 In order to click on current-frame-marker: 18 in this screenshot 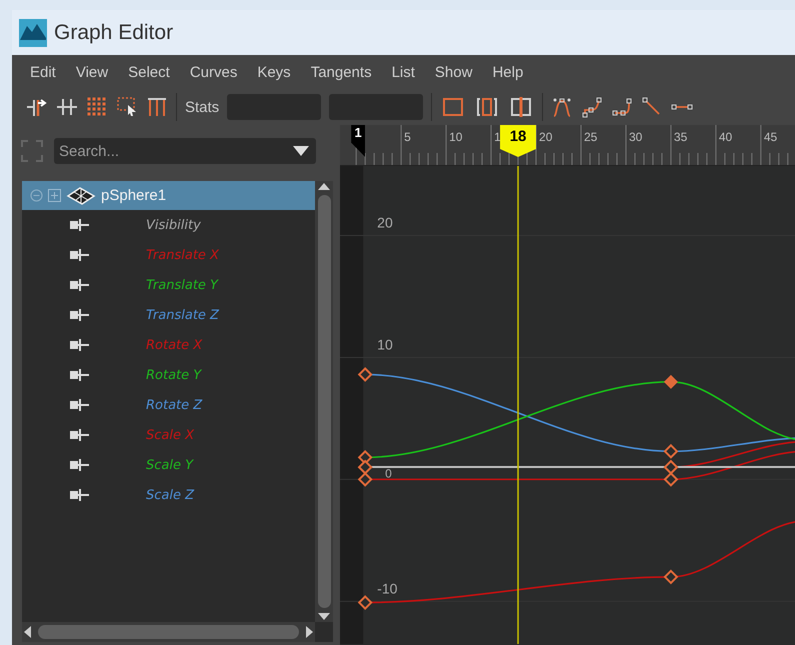, I will do `click(518, 141)`.